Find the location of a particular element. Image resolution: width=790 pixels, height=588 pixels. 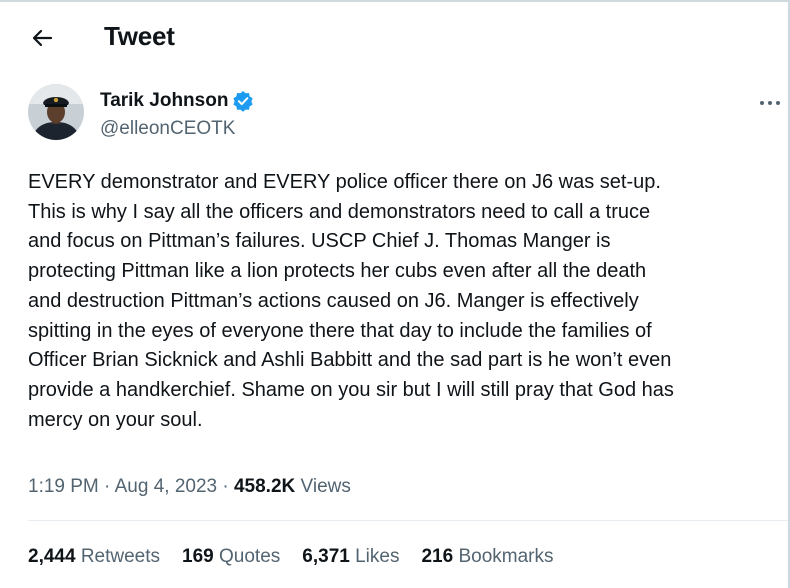

stat-label: Bookmarks is located at coordinates (506, 556).